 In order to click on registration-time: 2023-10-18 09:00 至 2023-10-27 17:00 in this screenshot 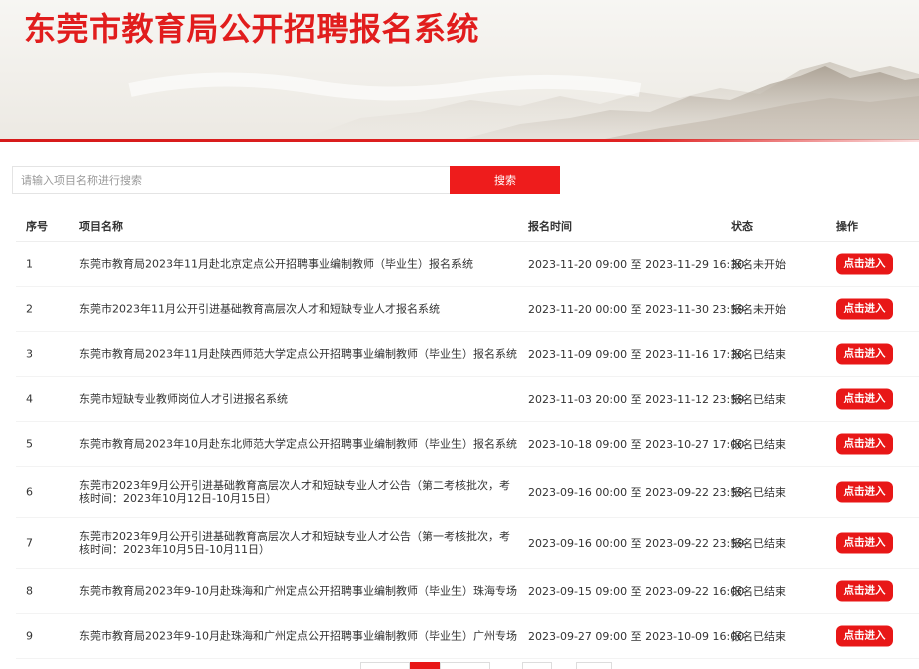, I will do `click(636, 444)`.